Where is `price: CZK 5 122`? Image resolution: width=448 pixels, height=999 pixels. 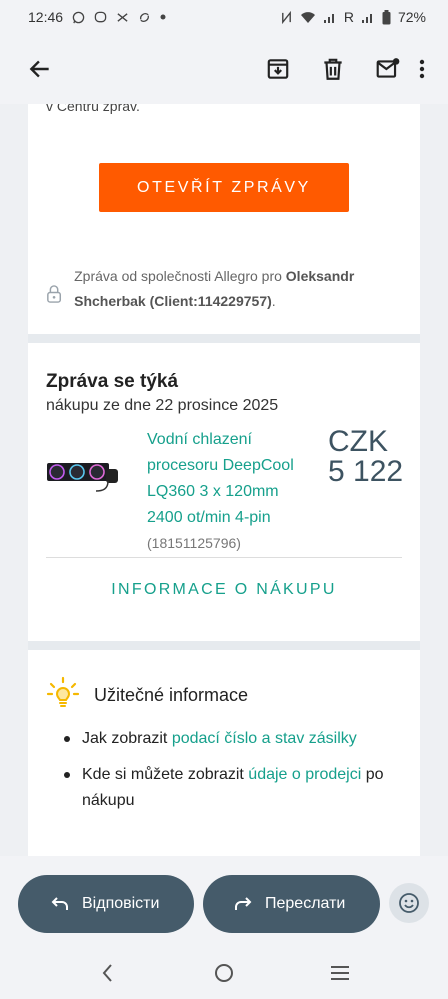
price: CZK 5 122 is located at coordinates (366, 456).